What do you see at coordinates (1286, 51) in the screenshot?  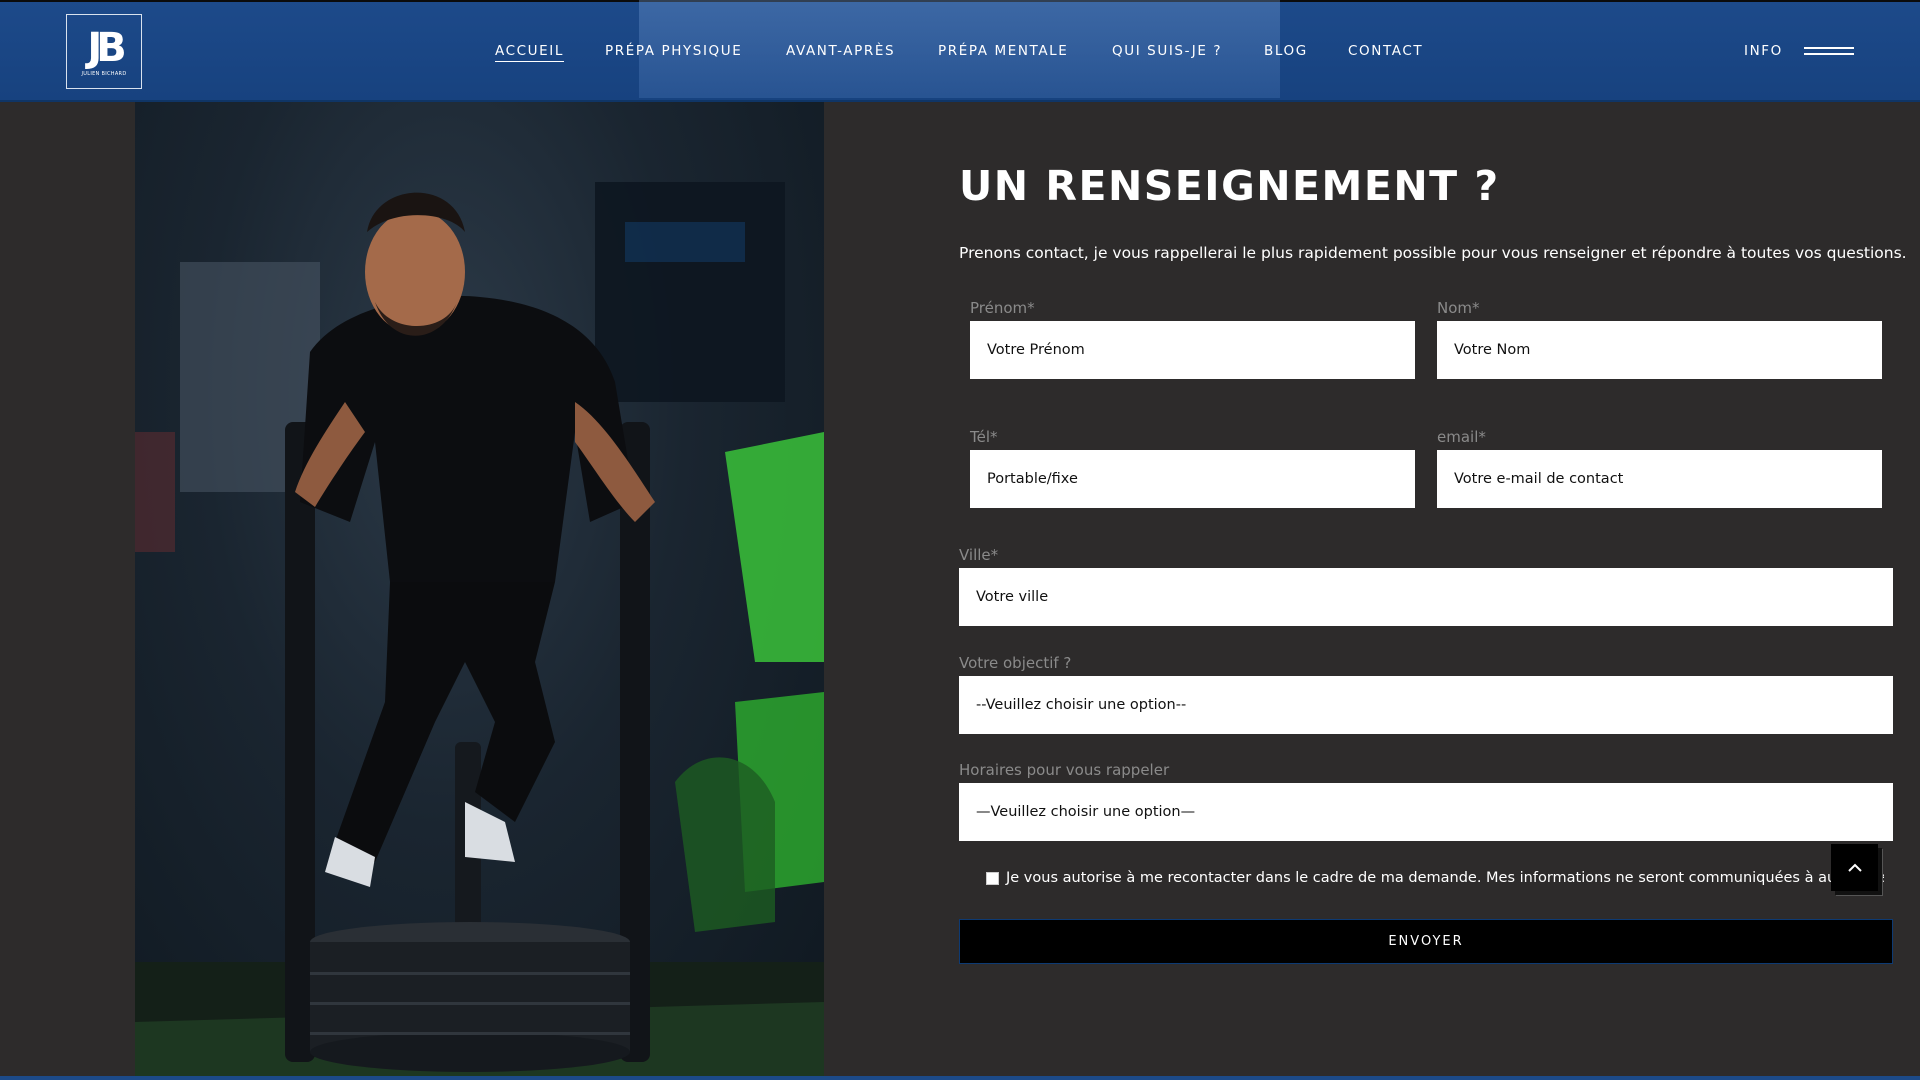 I see `nav-item-blog: BLOG` at bounding box center [1286, 51].